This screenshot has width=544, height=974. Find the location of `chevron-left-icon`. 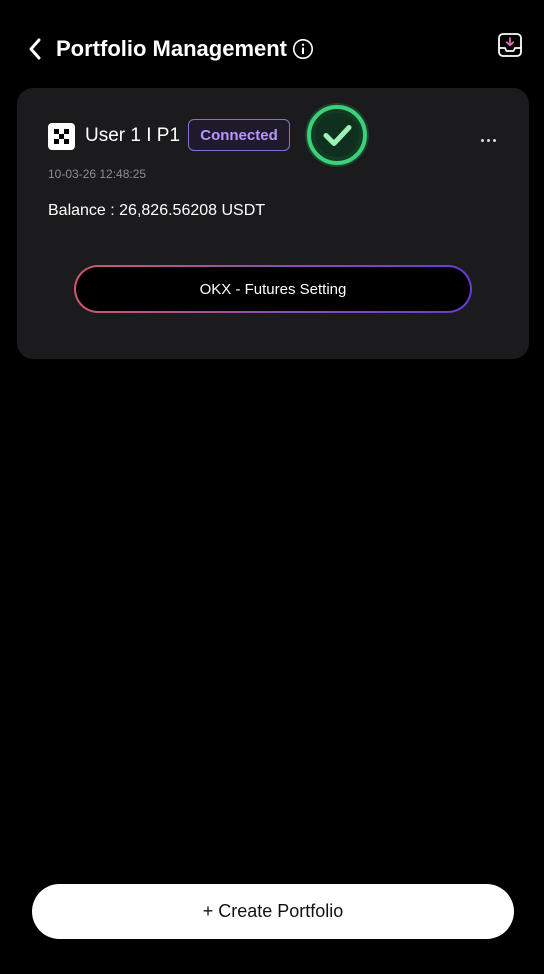

chevron-left-icon is located at coordinates (35, 49).